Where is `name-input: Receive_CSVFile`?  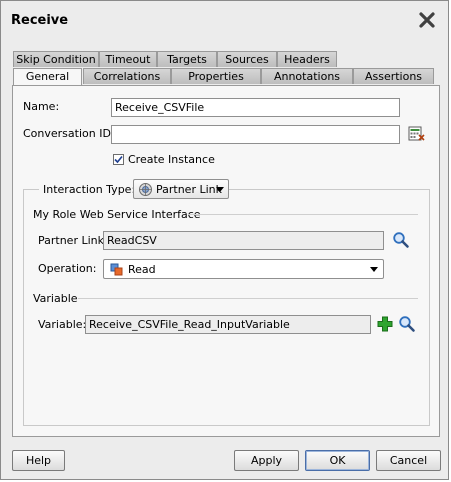
name-input: Receive_CSVFile is located at coordinates (255, 107).